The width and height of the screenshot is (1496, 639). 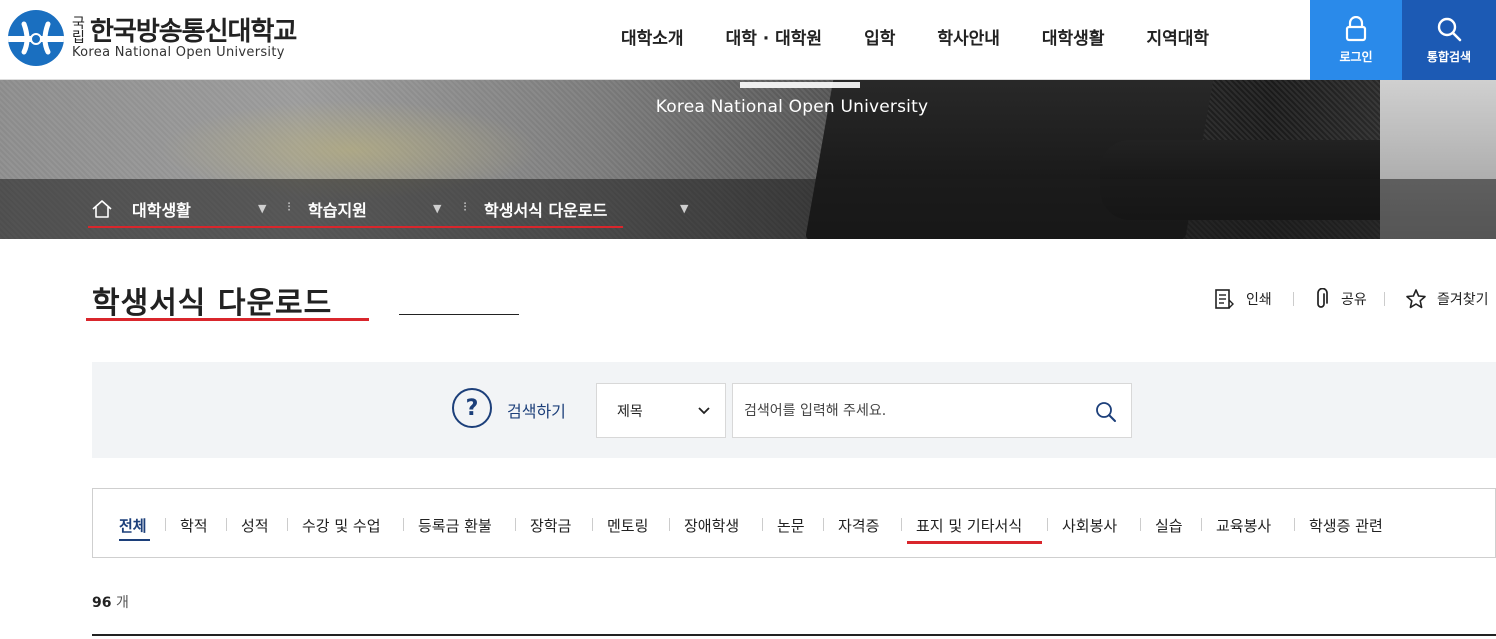 What do you see at coordinates (102, 603) in the screenshot?
I see `result-count-number: 96` at bounding box center [102, 603].